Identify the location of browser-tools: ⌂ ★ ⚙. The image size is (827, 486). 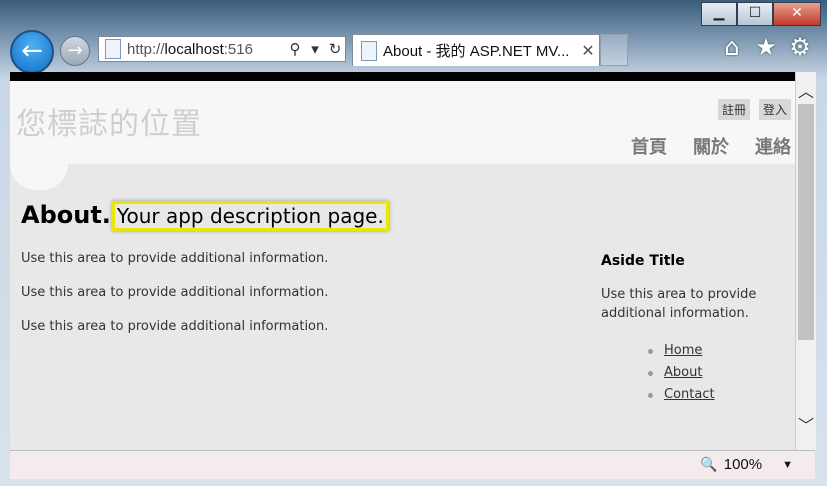
(766, 47).